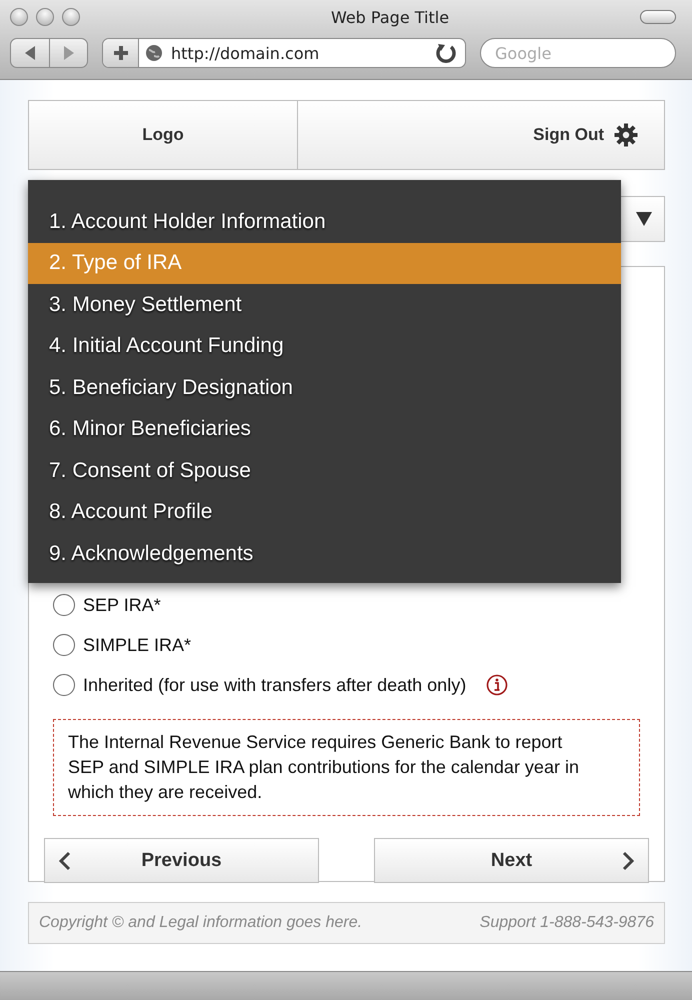 The width and height of the screenshot is (692, 1000). What do you see at coordinates (446, 53) in the screenshot?
I see `reload-icon` at bounding box center [446, 53].